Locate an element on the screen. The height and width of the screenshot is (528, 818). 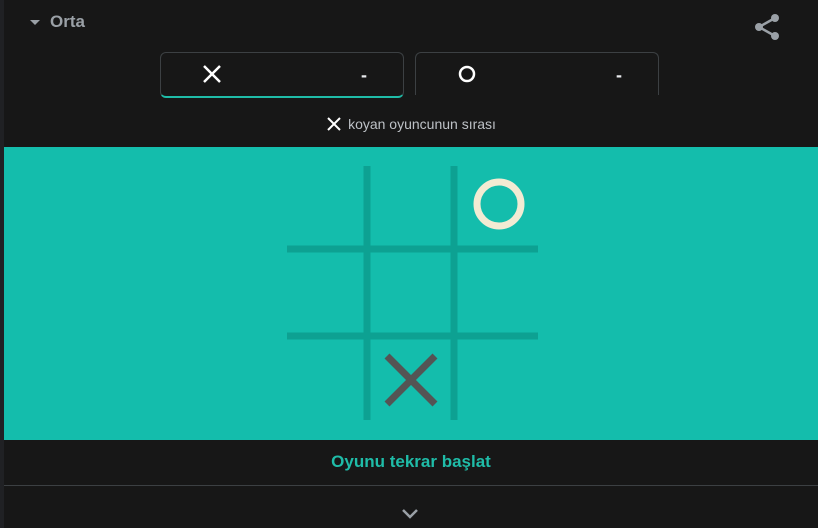
turn-text: koyan oyuncunun sırası is located at coordinates (422, 124).